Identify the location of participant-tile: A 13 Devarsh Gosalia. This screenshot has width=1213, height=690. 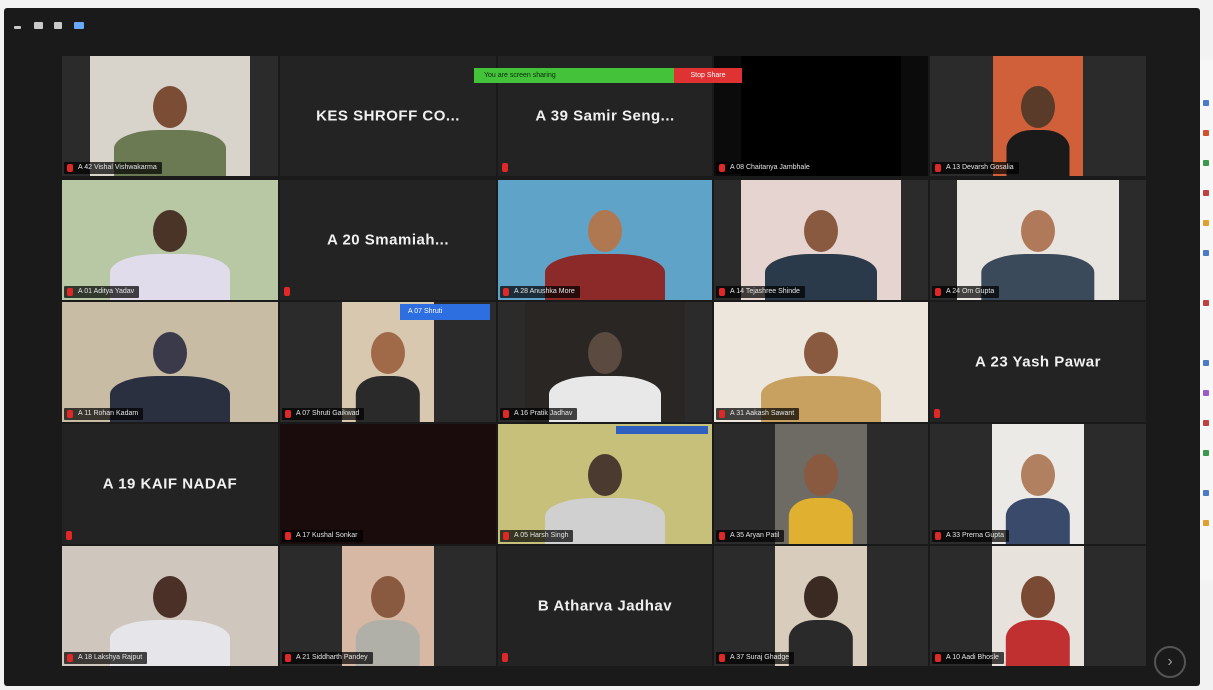
(1038, 116).